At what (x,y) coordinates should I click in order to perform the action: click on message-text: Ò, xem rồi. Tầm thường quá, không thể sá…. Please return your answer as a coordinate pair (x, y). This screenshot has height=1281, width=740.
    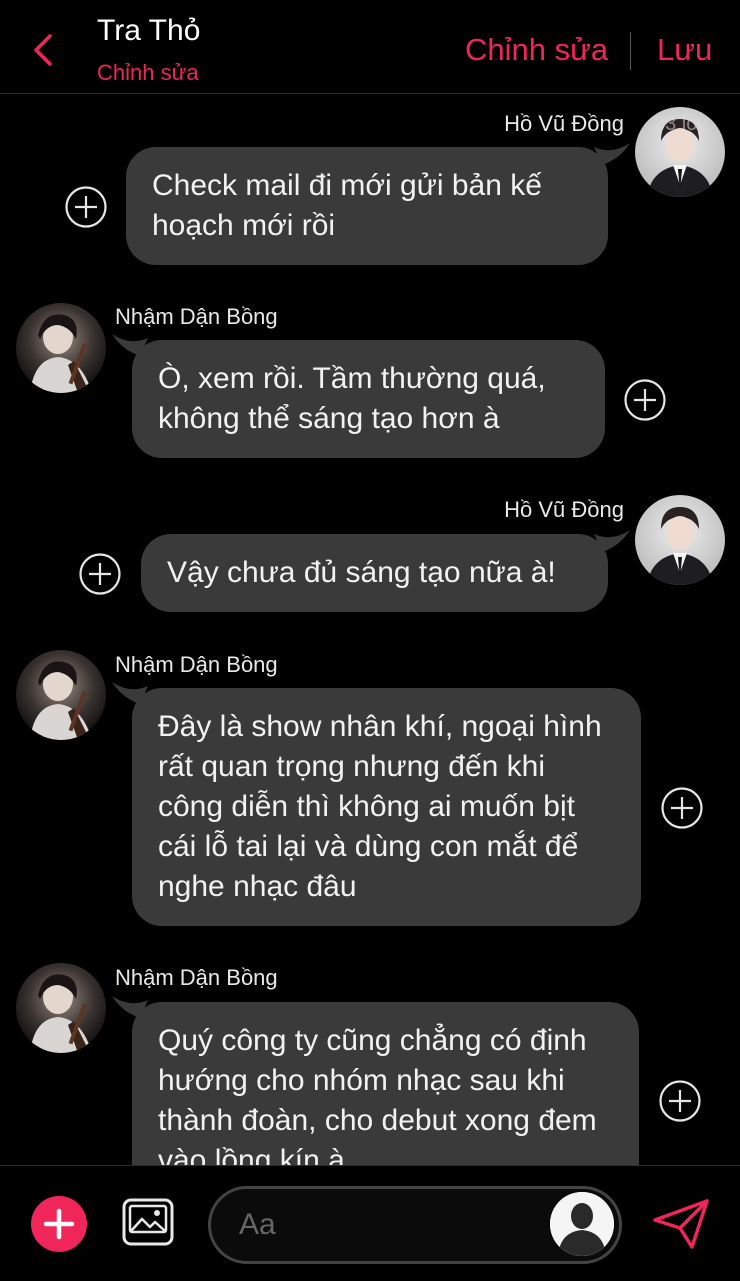
    Looking at the image, I should click on (352, 398).